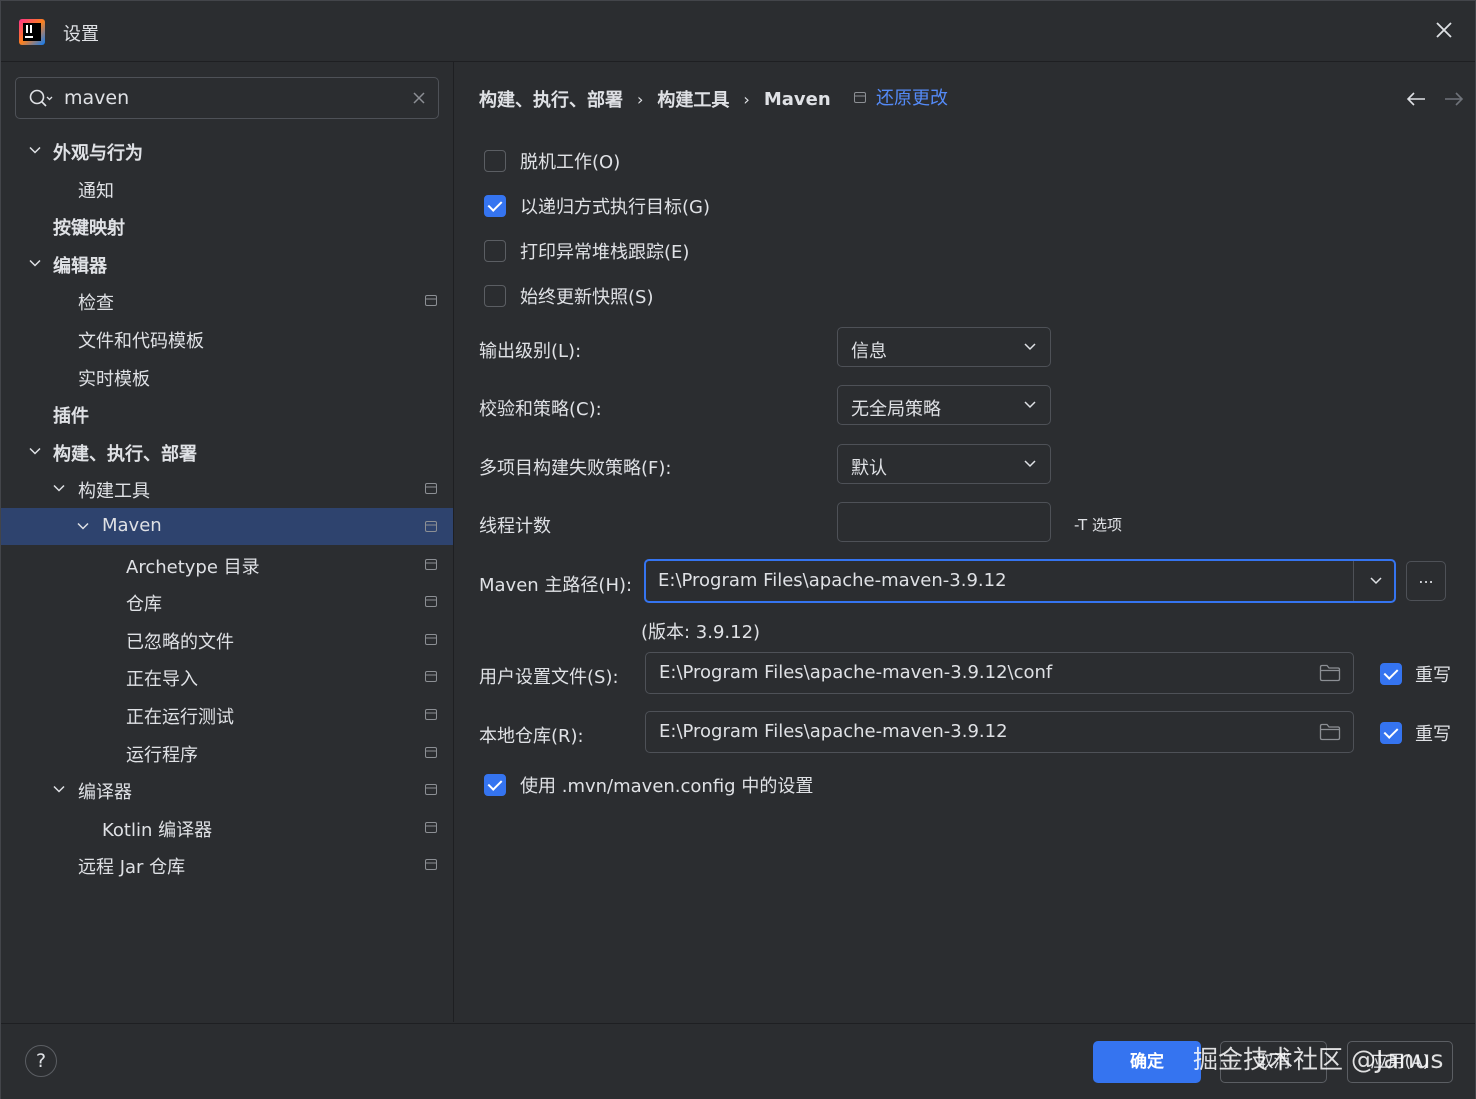  I want to click on offline-option: 脱机工作(O), so click(552, 161).